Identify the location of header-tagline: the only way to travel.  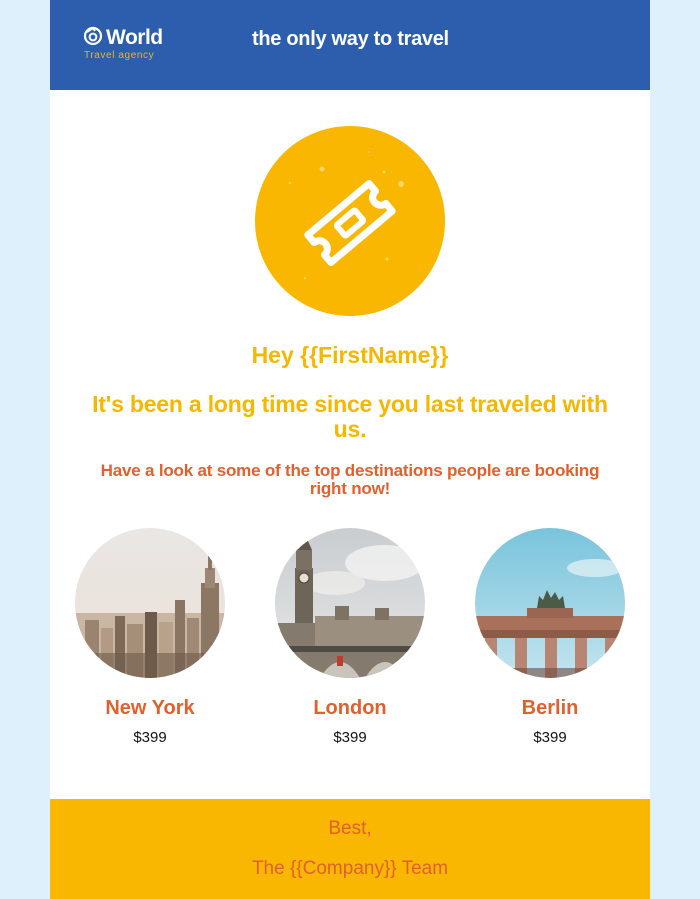
(350, 39).